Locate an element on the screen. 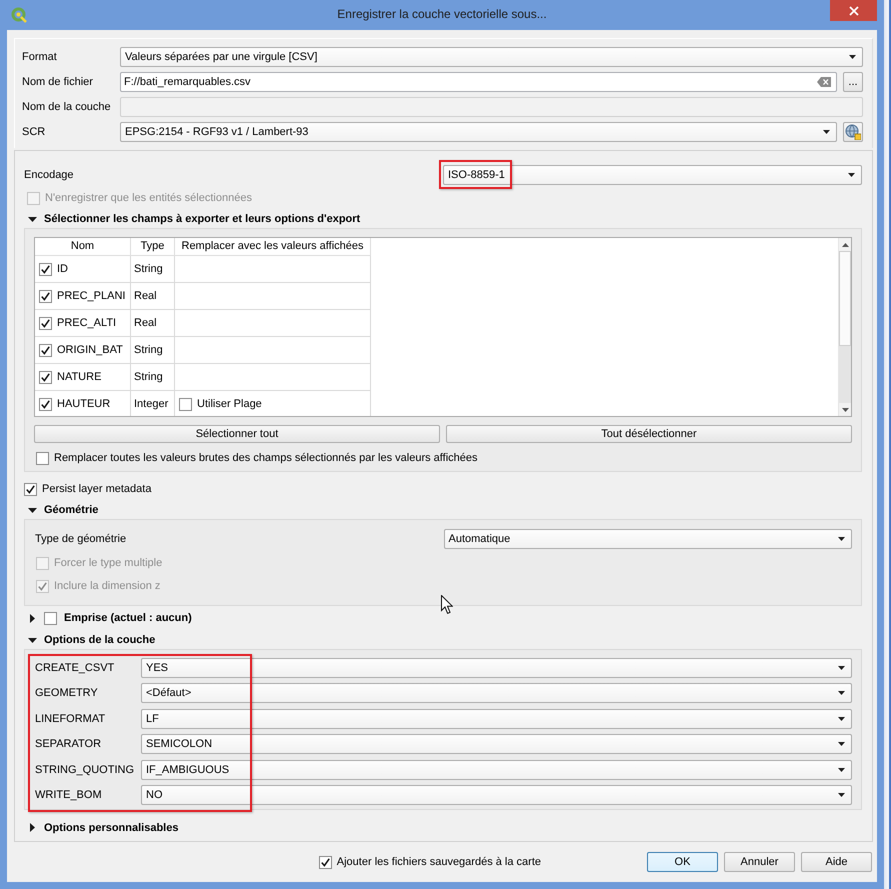 This screenshot has height=889, width=891. section-title: Options de la couche is located at coordinates (100, 640).